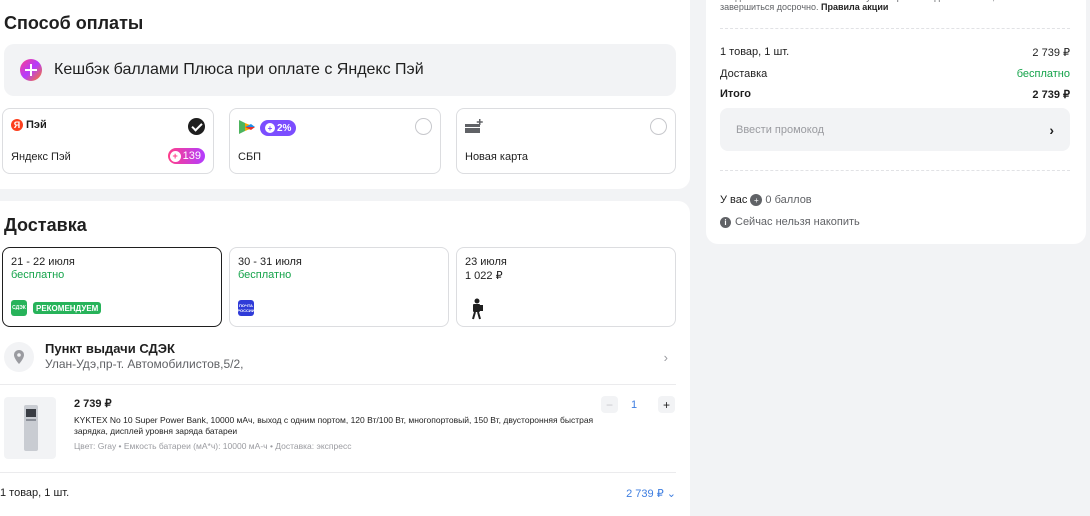 The height and width of the screenshot is (516, 1090). What do you see at coordinates (895, 74) in the screenshot?
I see `summary-row-delivery: Доставка бесплатно` at bounding box center [895, 74].